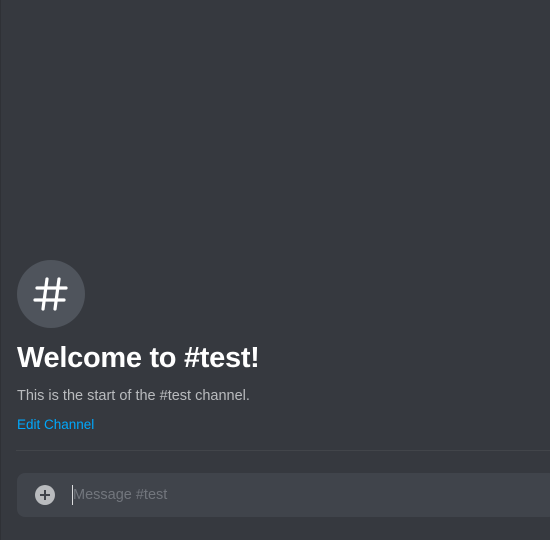 This screenshot has height=540, width=550. Describe the element at coordinates (0, 270) in the screenshot. I see `left-edge-divider` at that location.